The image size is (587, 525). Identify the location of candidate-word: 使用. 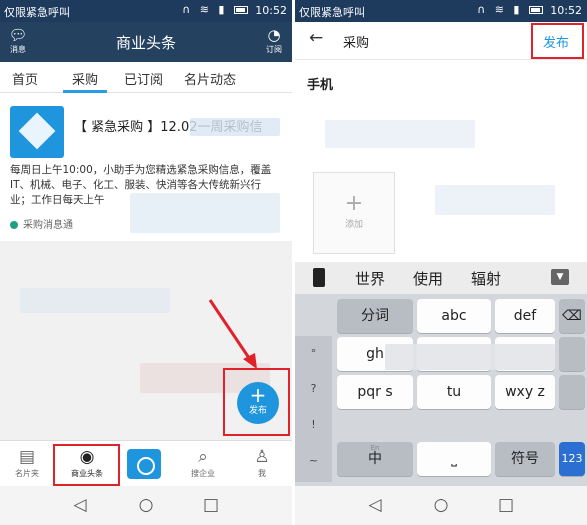
(428, 278).